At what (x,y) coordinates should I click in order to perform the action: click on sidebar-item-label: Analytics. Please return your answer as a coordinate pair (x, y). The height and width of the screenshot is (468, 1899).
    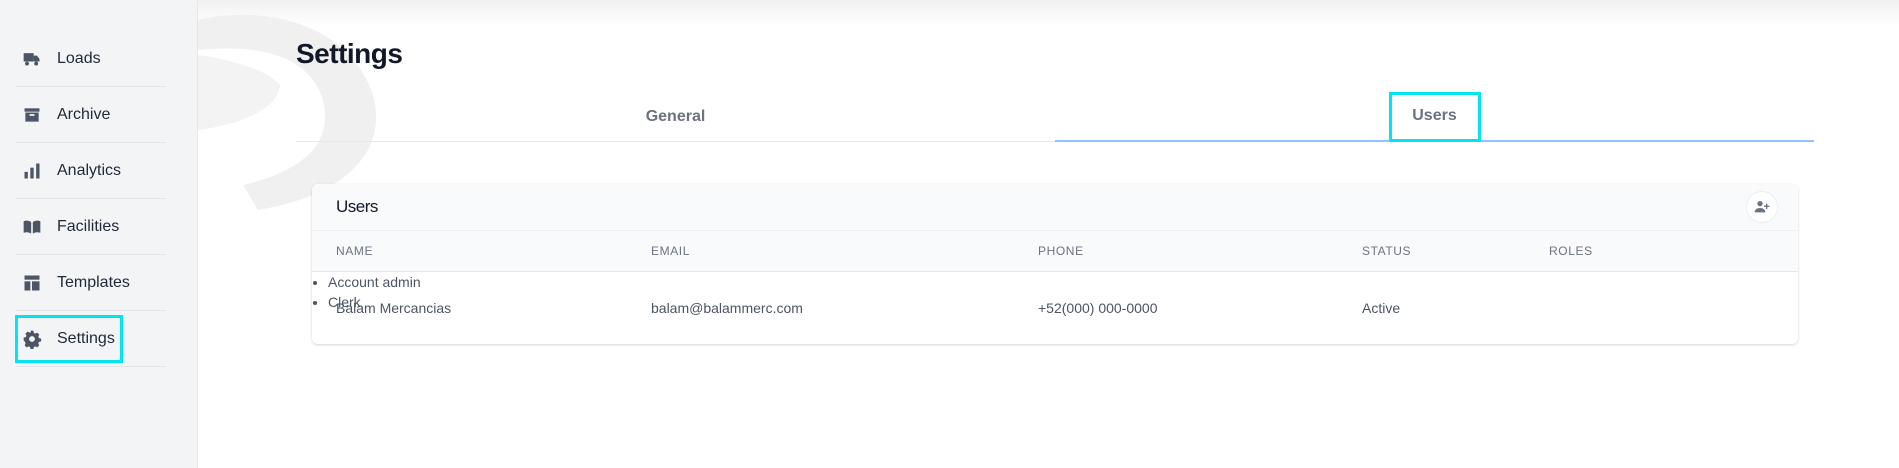
    Looking at the image, I should click on (89, 170).